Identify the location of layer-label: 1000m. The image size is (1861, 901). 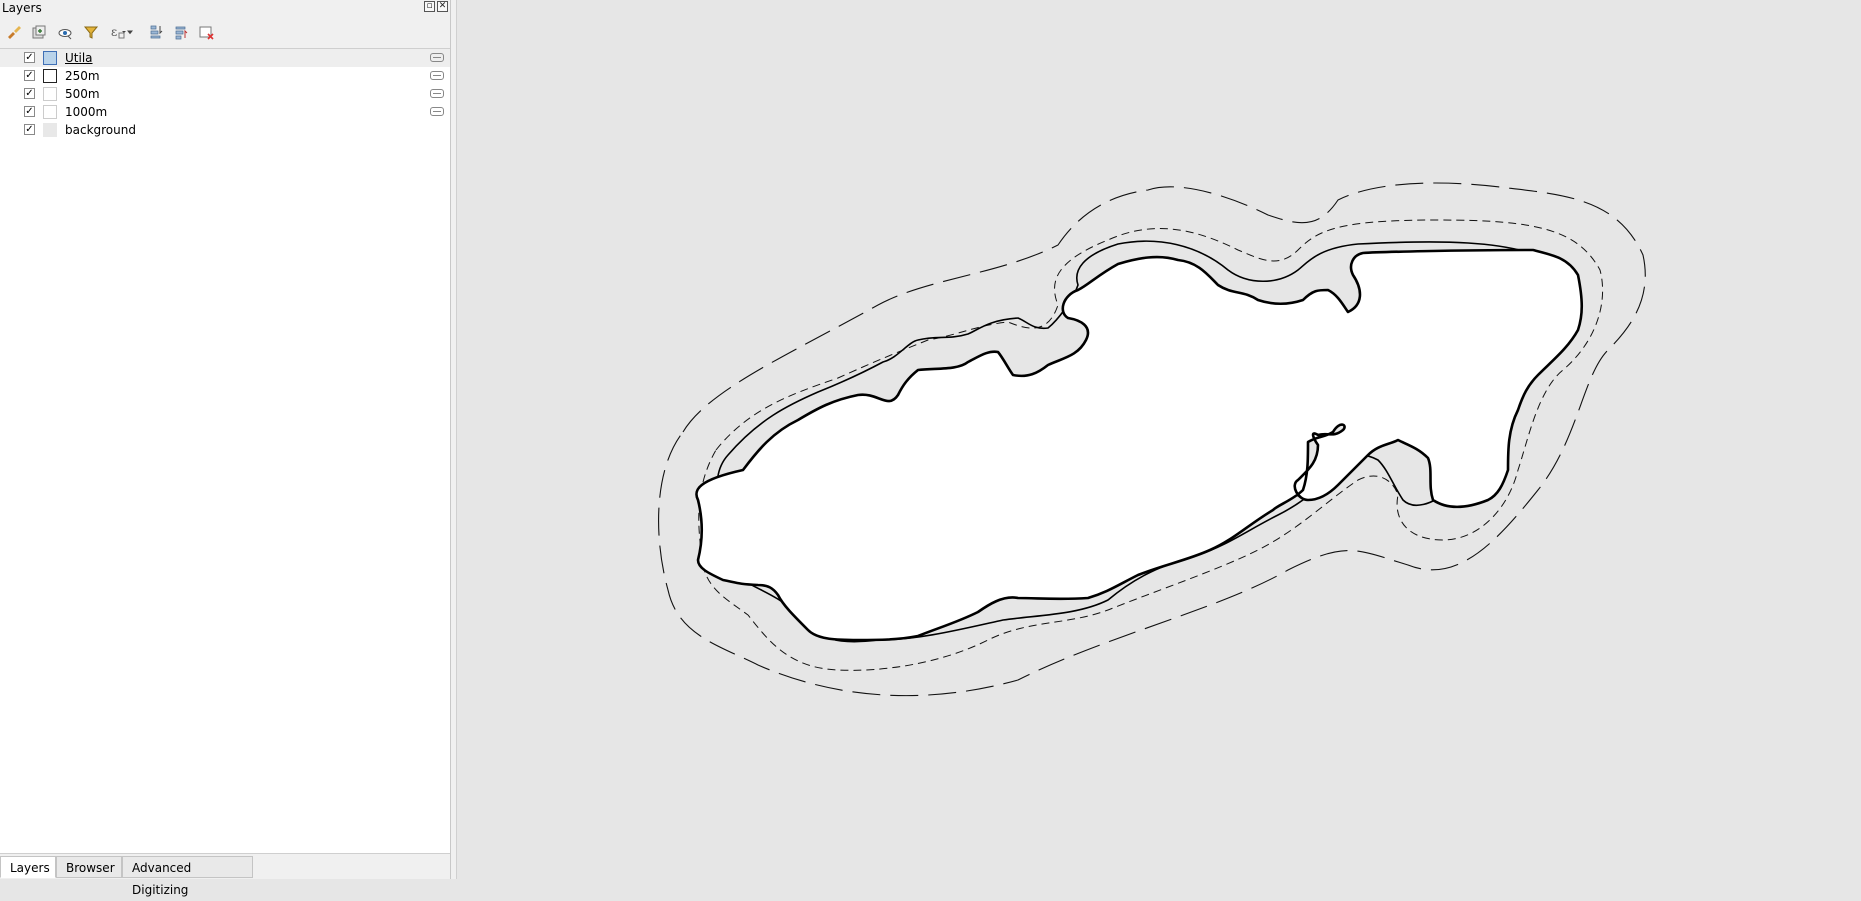
(86, 112).